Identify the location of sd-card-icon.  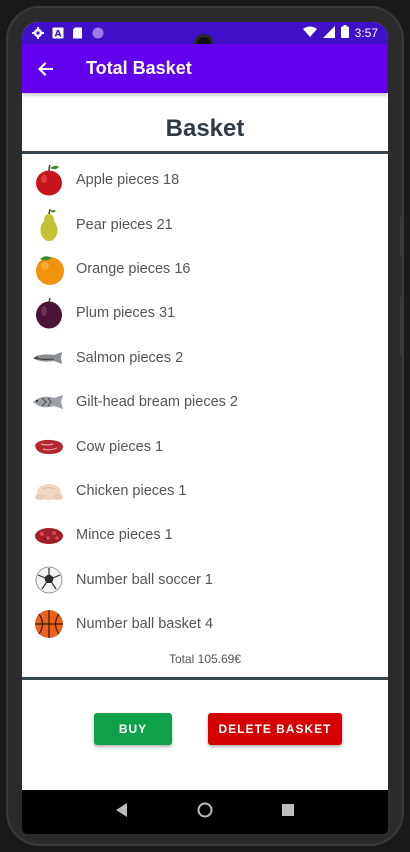
(78, 33).